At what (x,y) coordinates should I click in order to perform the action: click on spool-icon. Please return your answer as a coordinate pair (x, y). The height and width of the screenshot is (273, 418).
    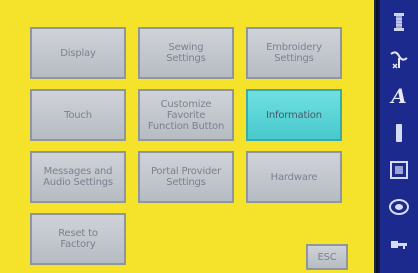
    Looking at the image, I should click on (399, 21).